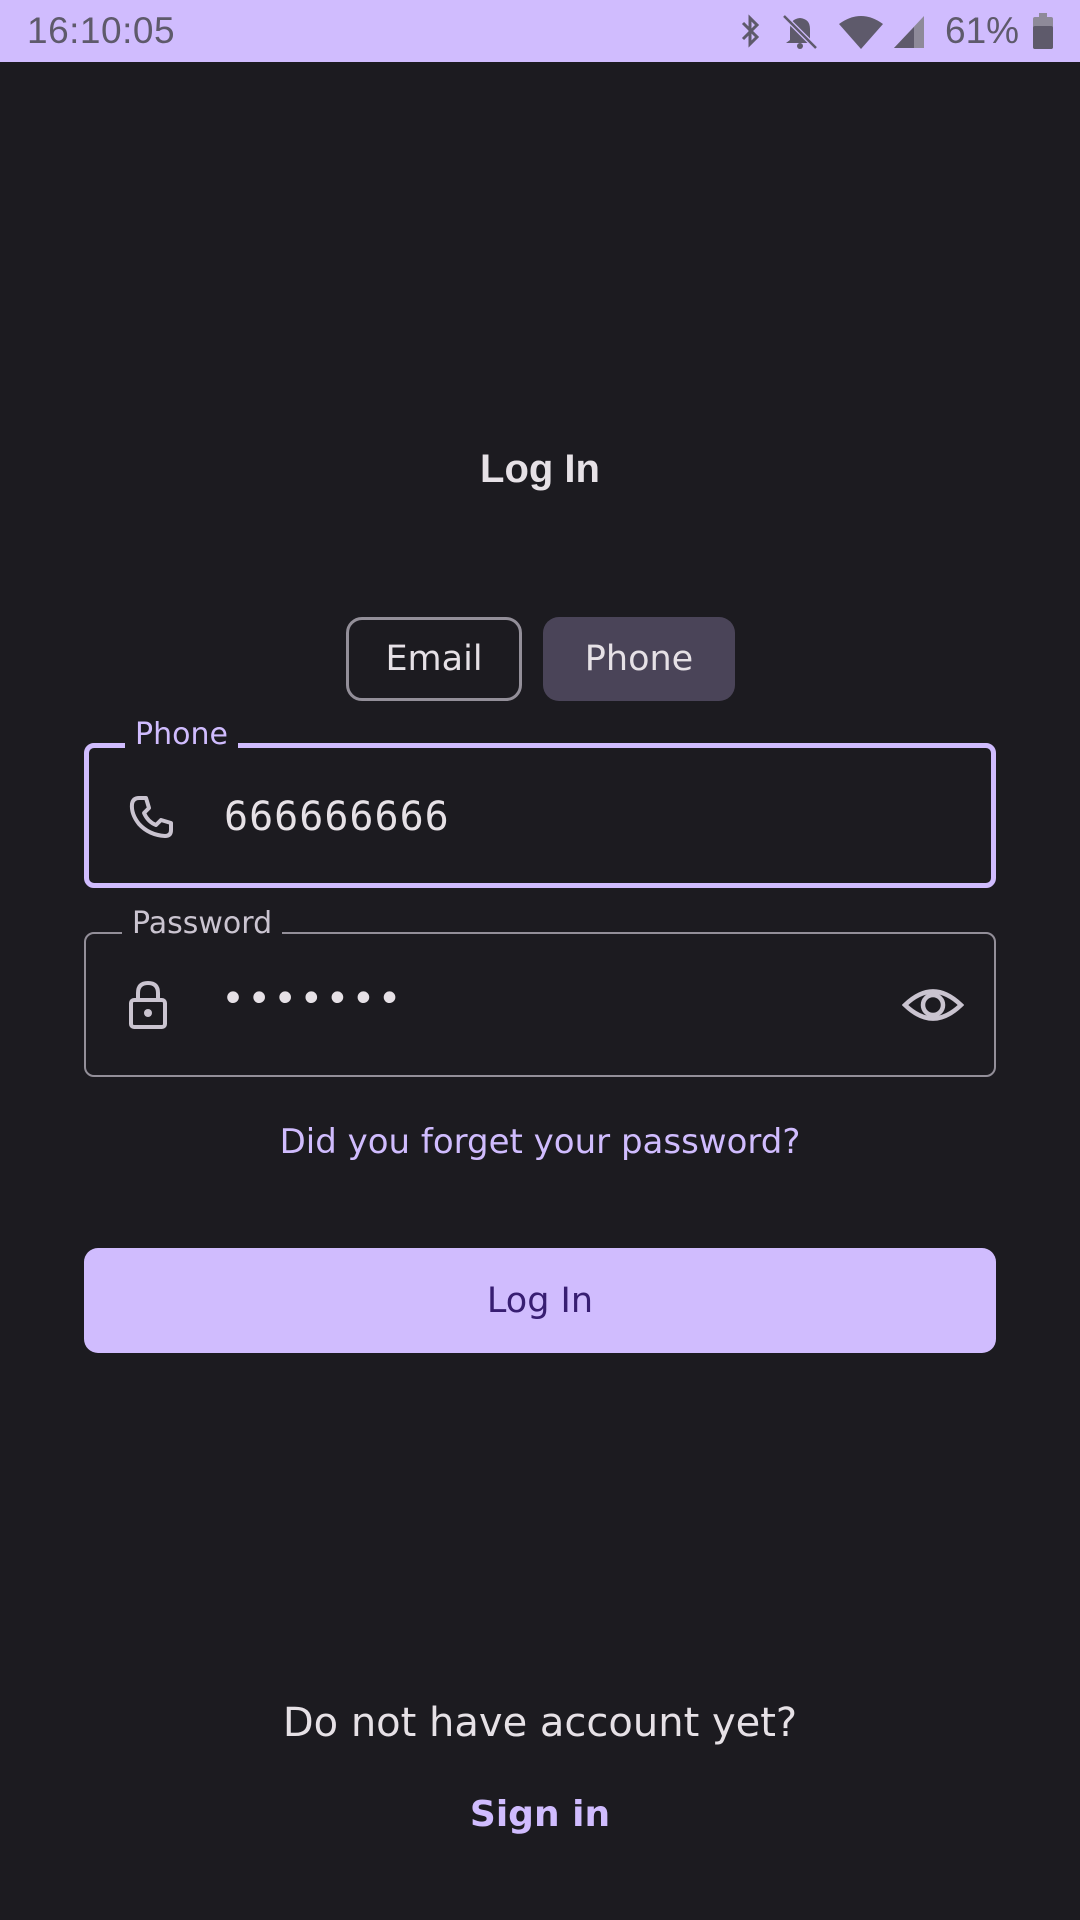 This screenshot has height=1920, width=1080. Describe the element at coordinates (890, 31) in the screenshot. I see `status-icons: 61%` at that location.